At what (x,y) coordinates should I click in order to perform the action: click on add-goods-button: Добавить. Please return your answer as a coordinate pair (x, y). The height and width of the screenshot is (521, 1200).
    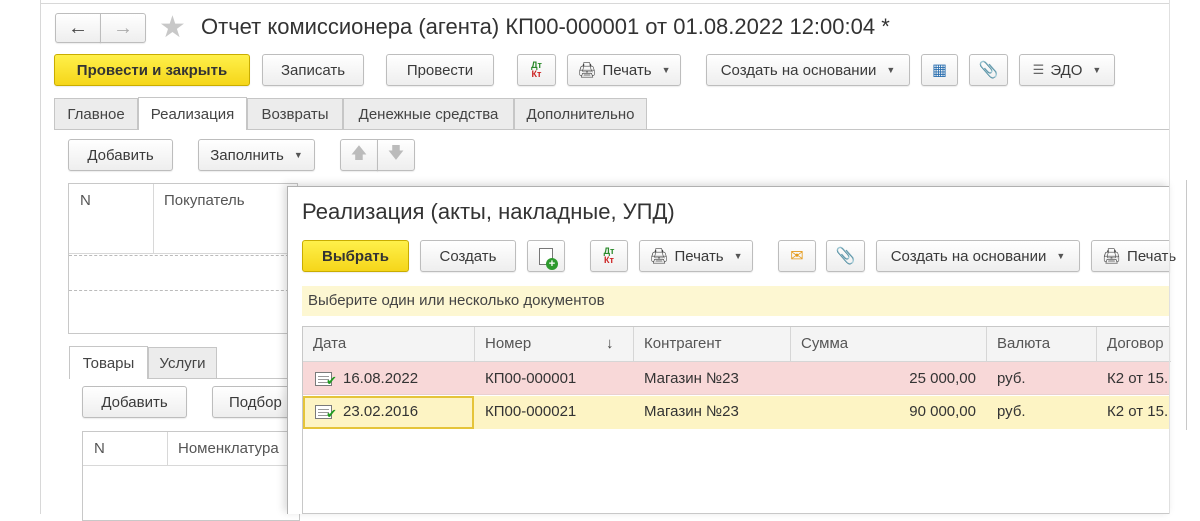
    Looking at the image, I should click on (134, 402).